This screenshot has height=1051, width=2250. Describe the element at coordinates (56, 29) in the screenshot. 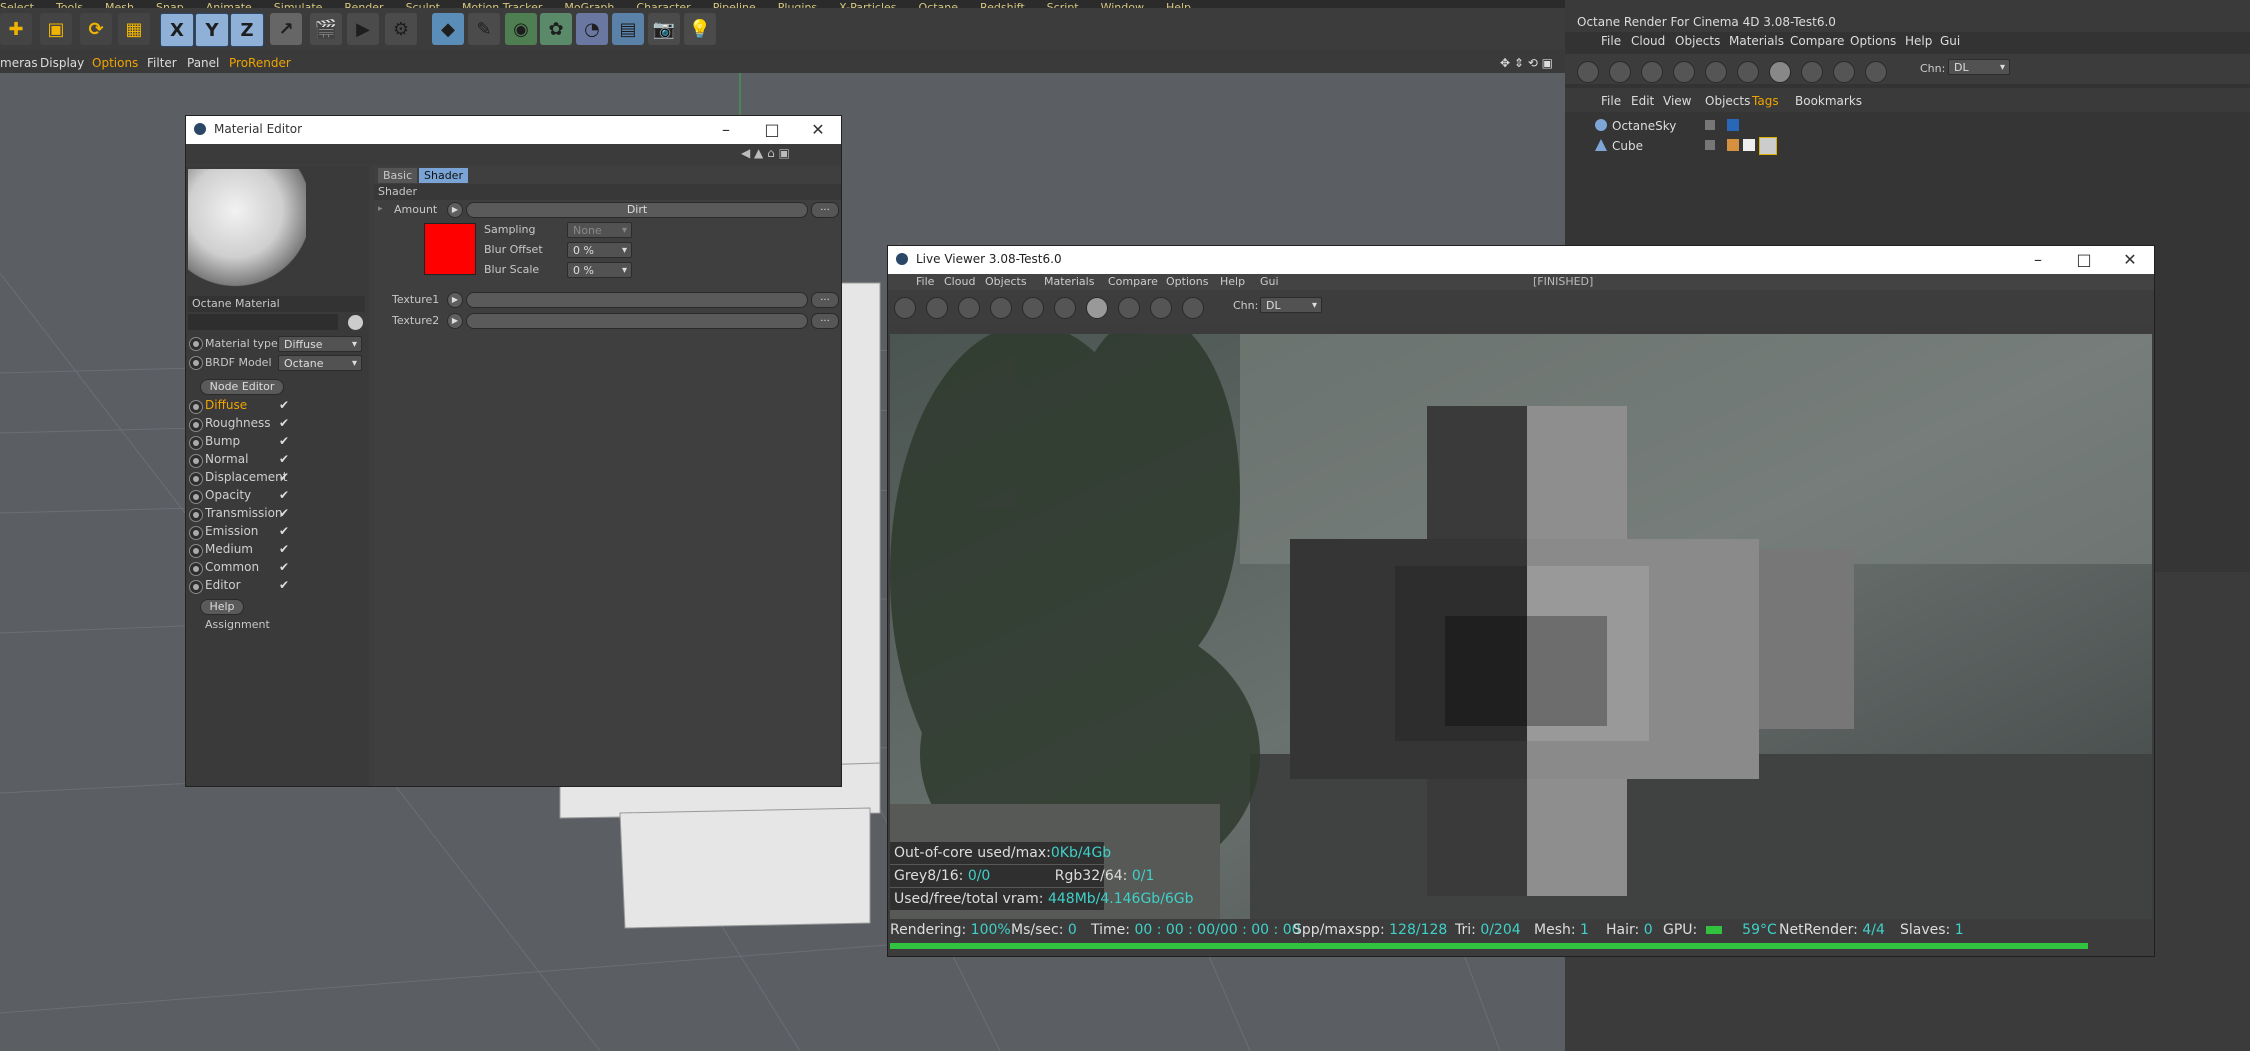

I see `scale-icon: ▣` at that location.